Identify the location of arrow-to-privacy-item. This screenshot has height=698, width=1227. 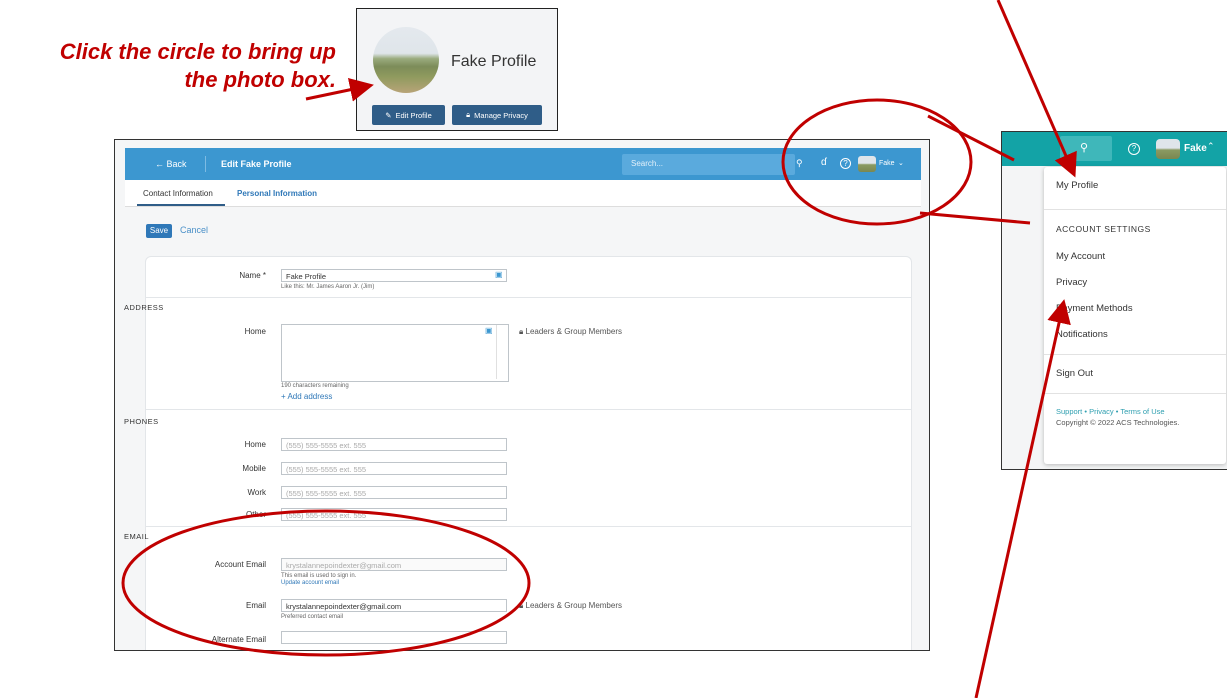
(1022, 498).